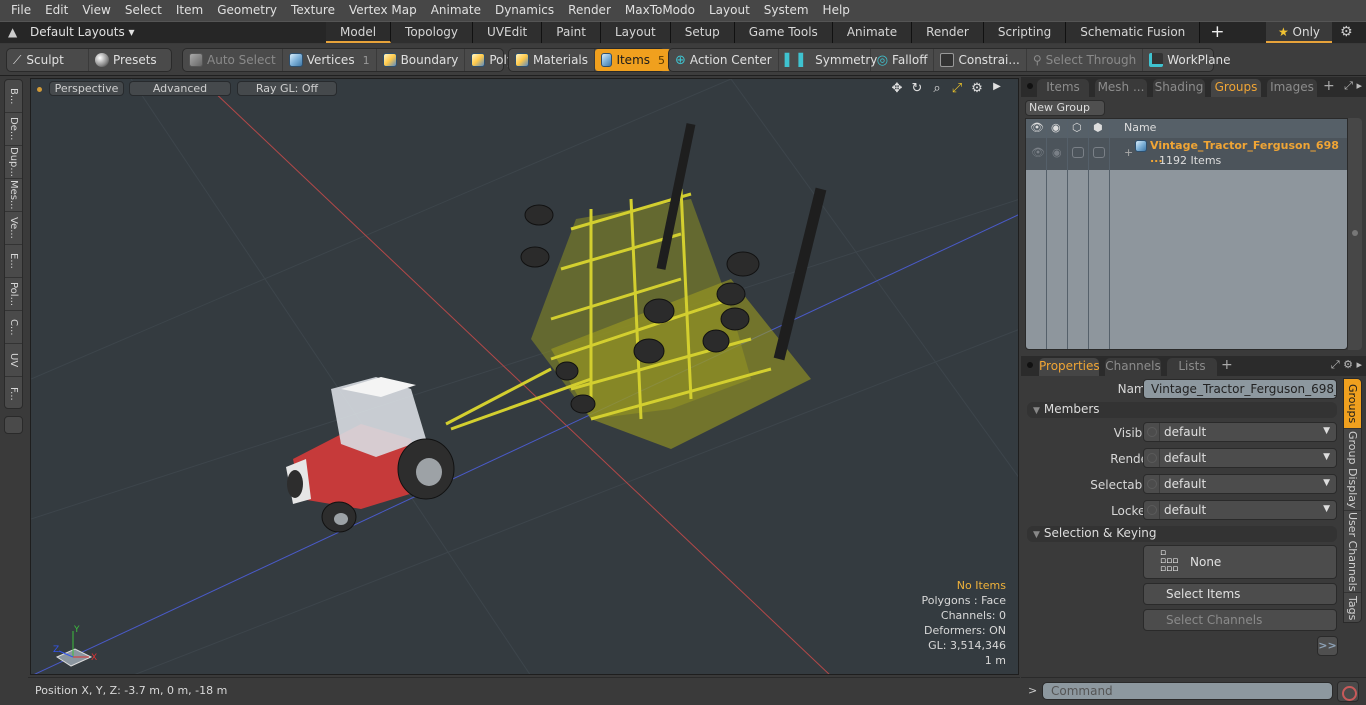 Image resolution: width=1366 pixels, height=705 pixels. Describe the element at coordinates (1057, 152) in the screenshot. I see `row-render-icon: ◉` at that location.